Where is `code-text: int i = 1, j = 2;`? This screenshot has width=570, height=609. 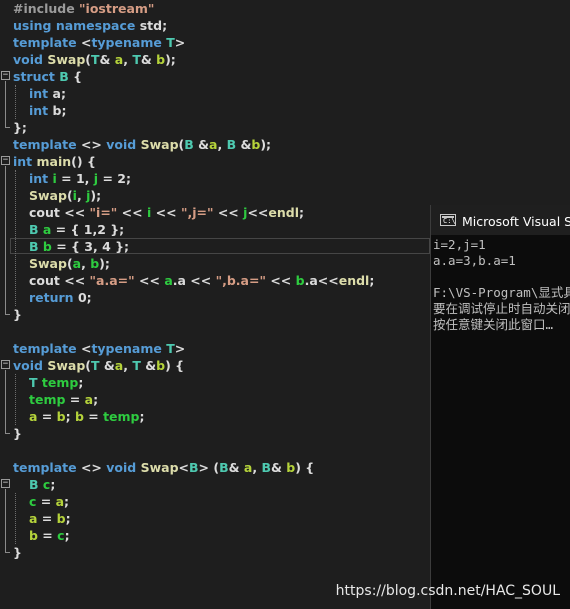 code-text: int i = 1, j = 2; is located at coordinates (80, 178).